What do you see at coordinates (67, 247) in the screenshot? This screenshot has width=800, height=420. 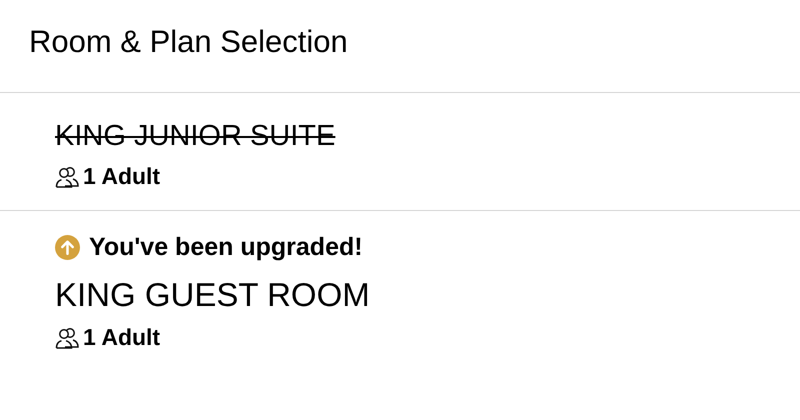 I see `arrow-up-icon` at bounding box center [67, 247].